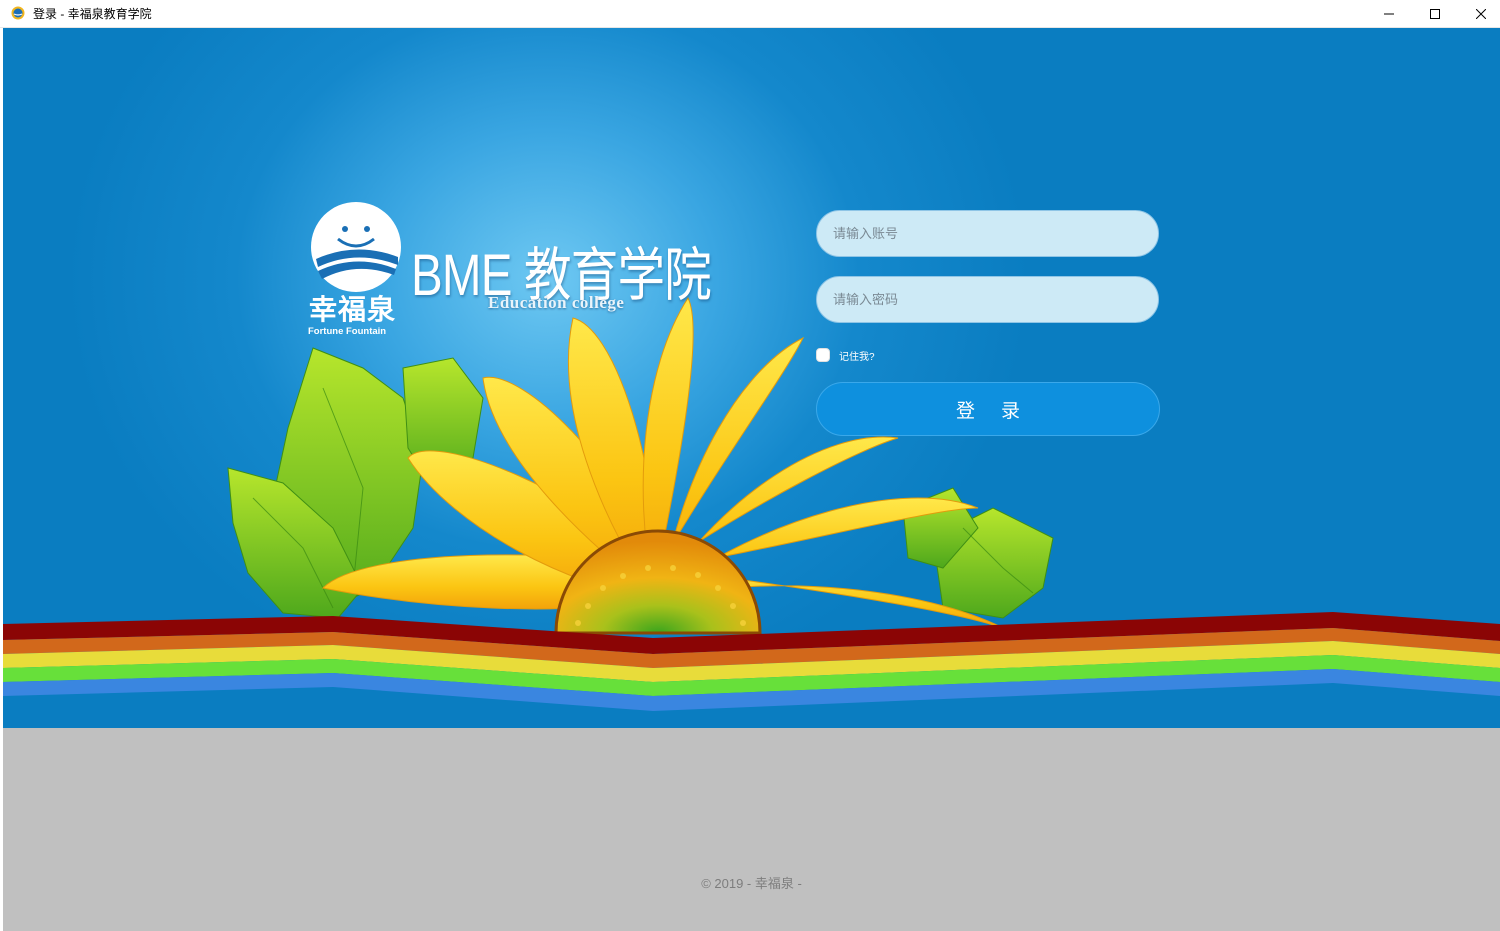 The height and width of the screenshot is (931, 1500). Describe the element at coordinates (857, 357) in the screenshot. I see `remember-label: 记住我?` at that location.